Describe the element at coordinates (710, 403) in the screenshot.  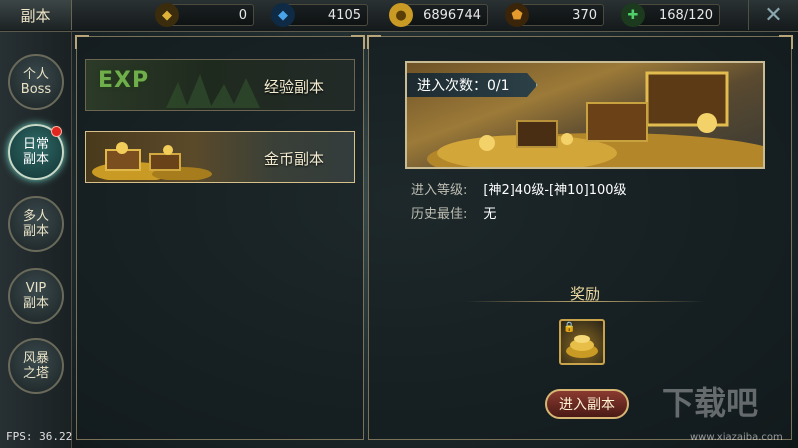
I see `watermark-logo: 下载吧` at that location.